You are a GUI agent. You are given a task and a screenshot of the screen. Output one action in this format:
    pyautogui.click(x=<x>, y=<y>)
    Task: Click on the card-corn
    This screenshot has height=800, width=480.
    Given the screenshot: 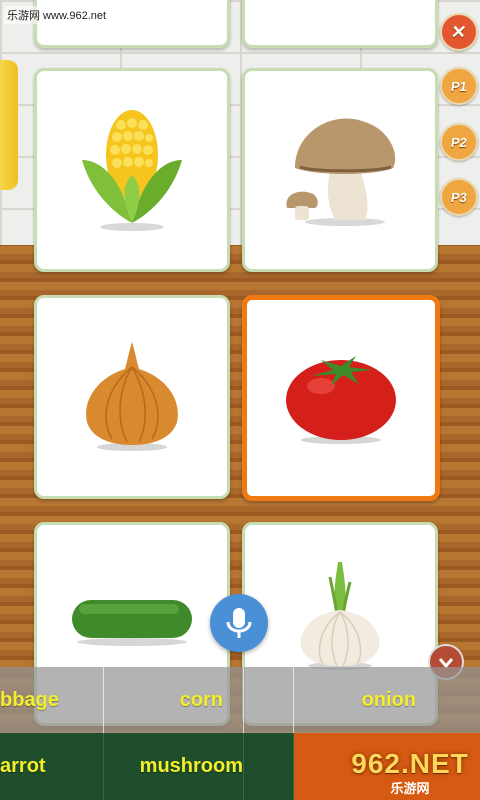 What is the action you would take?
    pyautogui.click(x=132, y=170)
    